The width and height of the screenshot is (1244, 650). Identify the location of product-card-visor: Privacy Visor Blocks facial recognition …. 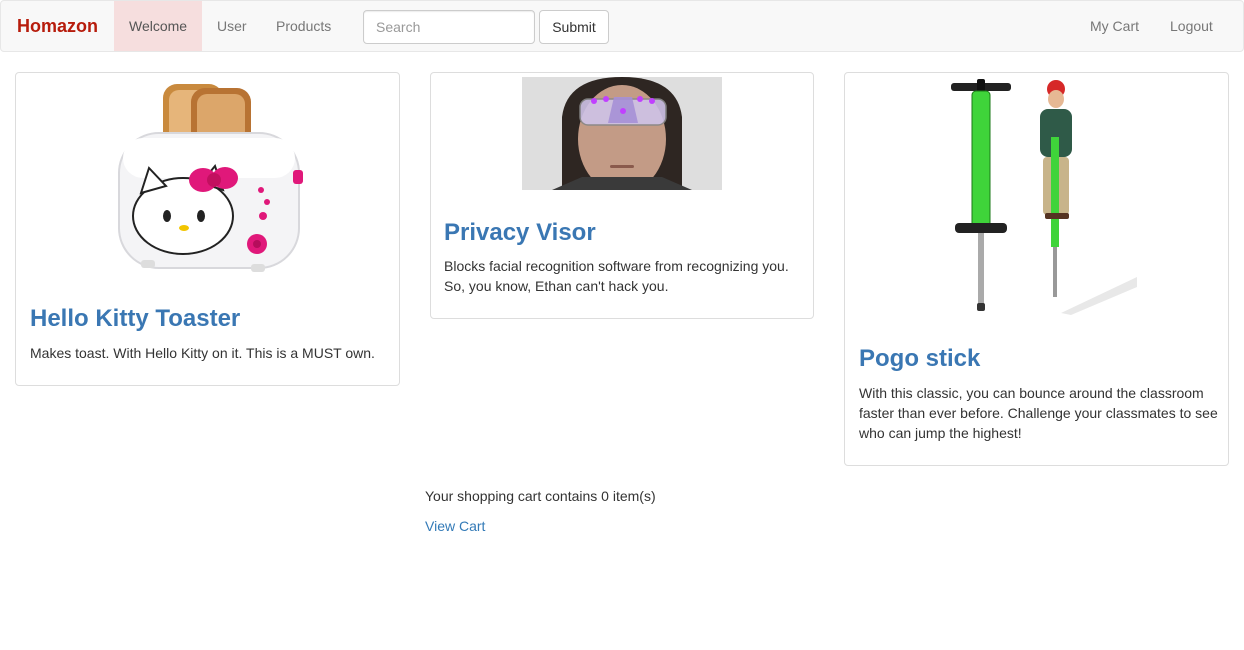
(622, 195).